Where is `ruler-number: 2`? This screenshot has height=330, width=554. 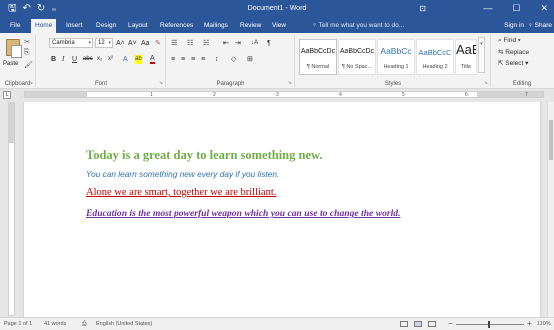
ruler-number: 2 is located at coordinates (214, 95).